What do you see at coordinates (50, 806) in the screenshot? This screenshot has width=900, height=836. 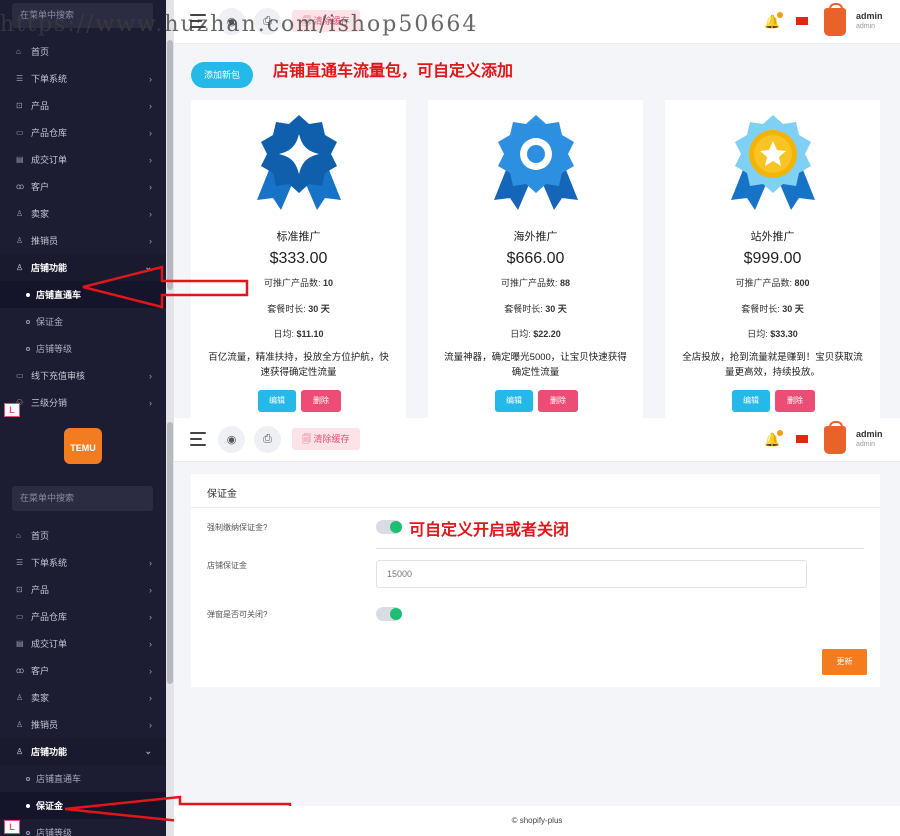 I see `sidebar-item-label: 保证金` at bounding box center [50, 806].